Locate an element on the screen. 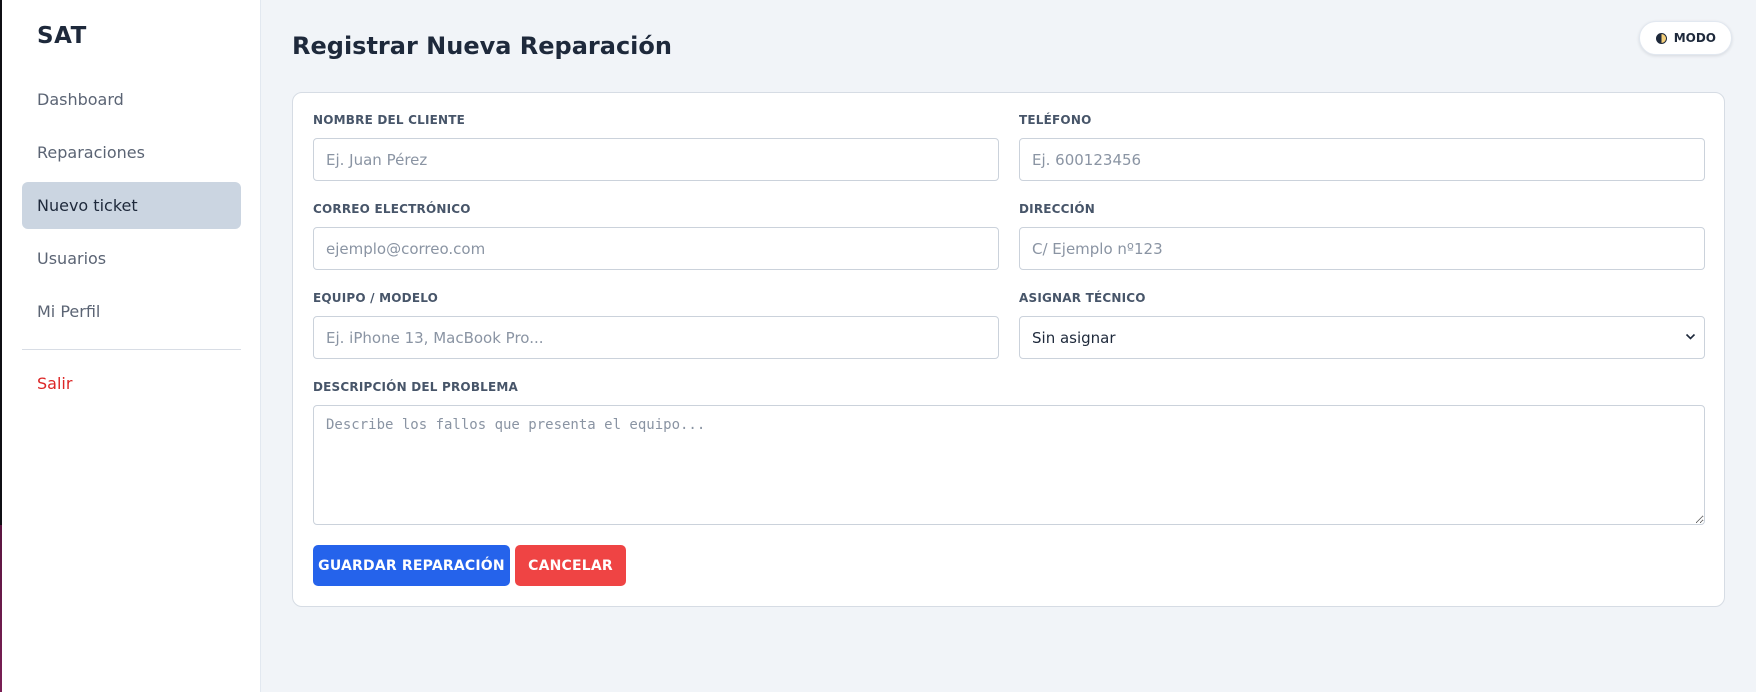  chevron-down-icon is located at coordinates (1690, 338).